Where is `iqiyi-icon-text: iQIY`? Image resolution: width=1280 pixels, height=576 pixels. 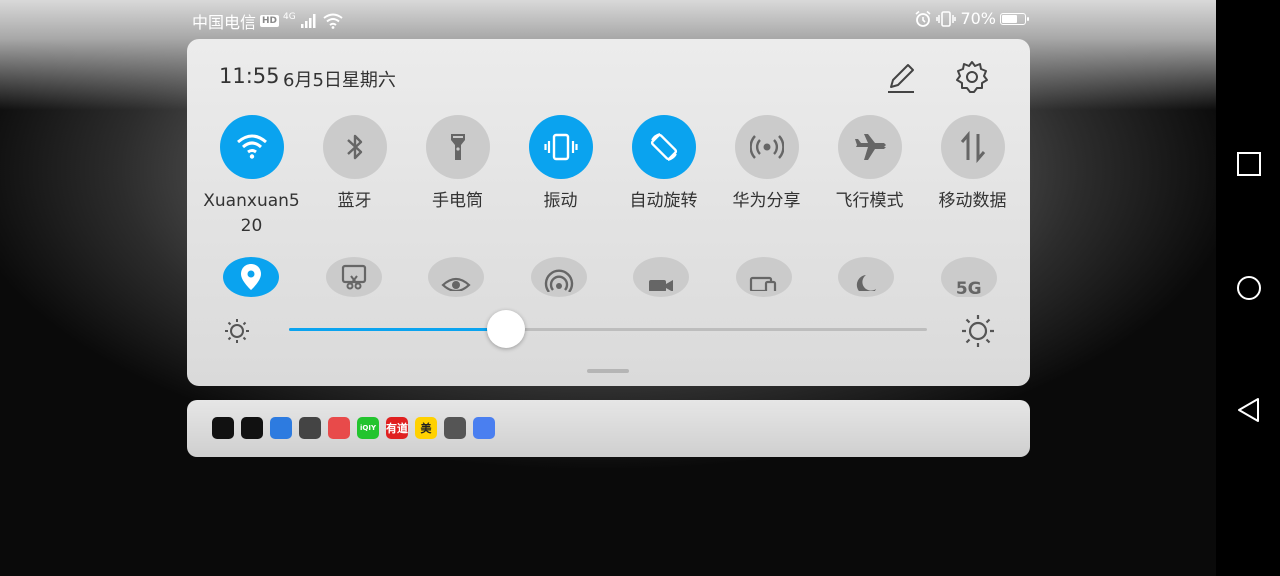
iqiyi-icon-text: iQIY is located at coordinates (368, 428).